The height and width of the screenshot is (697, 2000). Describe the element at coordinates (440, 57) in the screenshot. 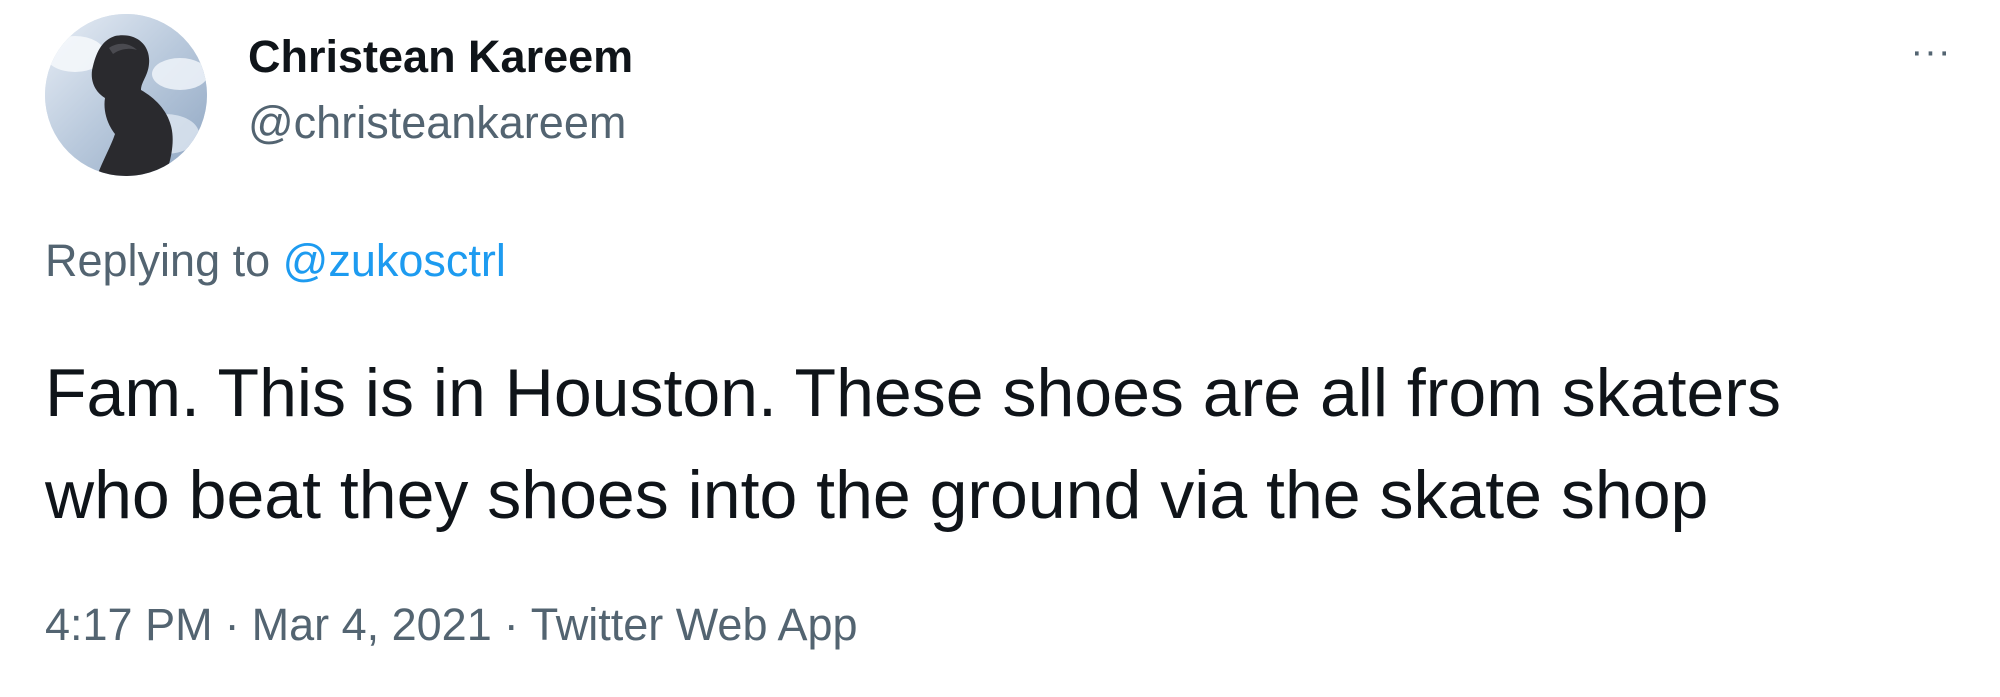

I see `author-display-name: Christean Kareem` at that location.